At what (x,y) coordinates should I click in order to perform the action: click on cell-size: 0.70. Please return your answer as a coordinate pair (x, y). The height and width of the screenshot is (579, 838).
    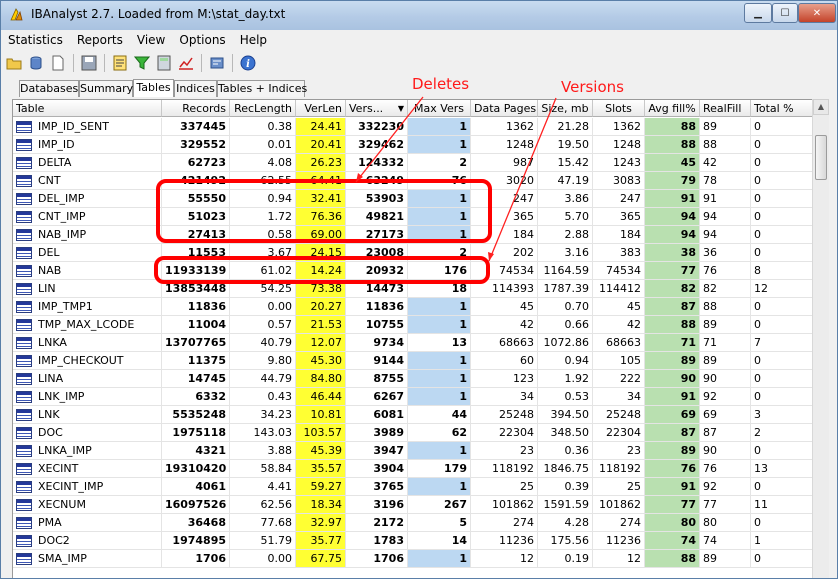
    Looking at the image, I should click on (565, 307).